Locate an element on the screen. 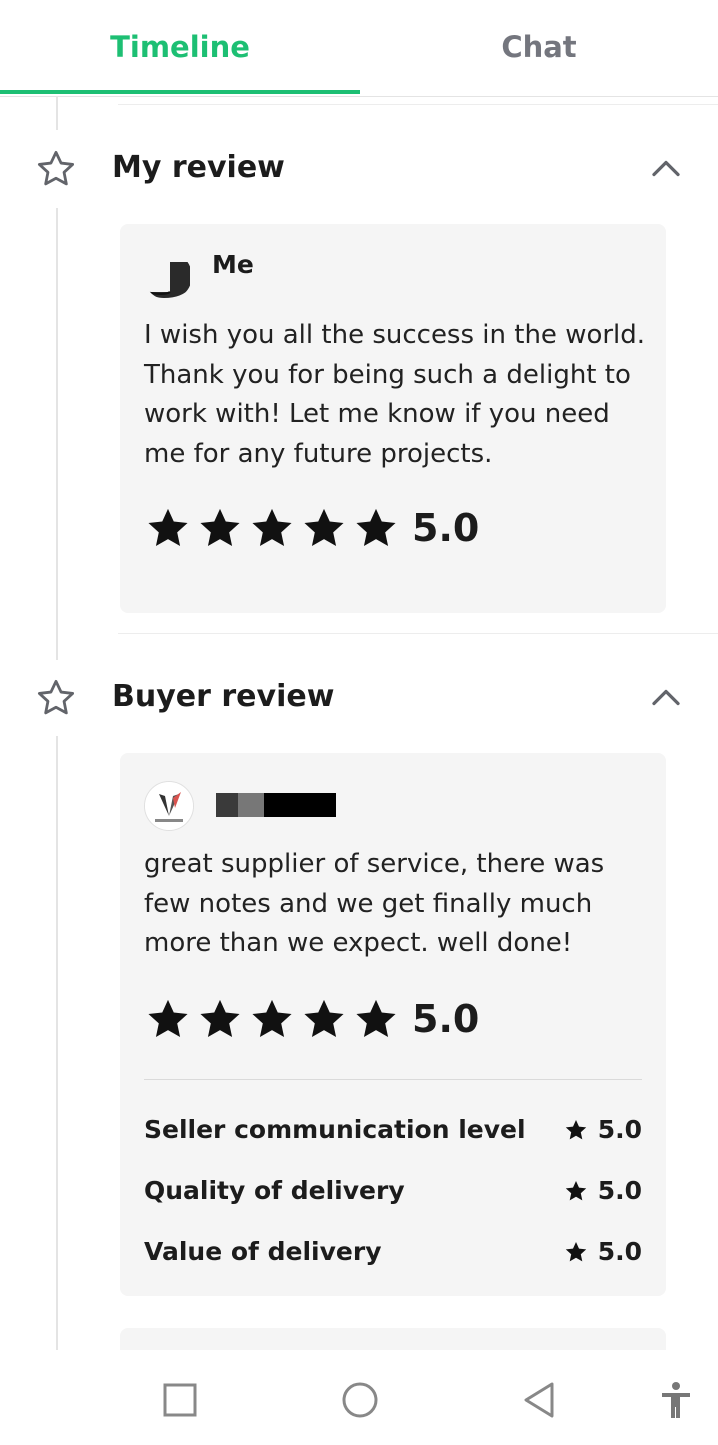  buyer-review-header: Buyer review is located at coordinates (359, 697).